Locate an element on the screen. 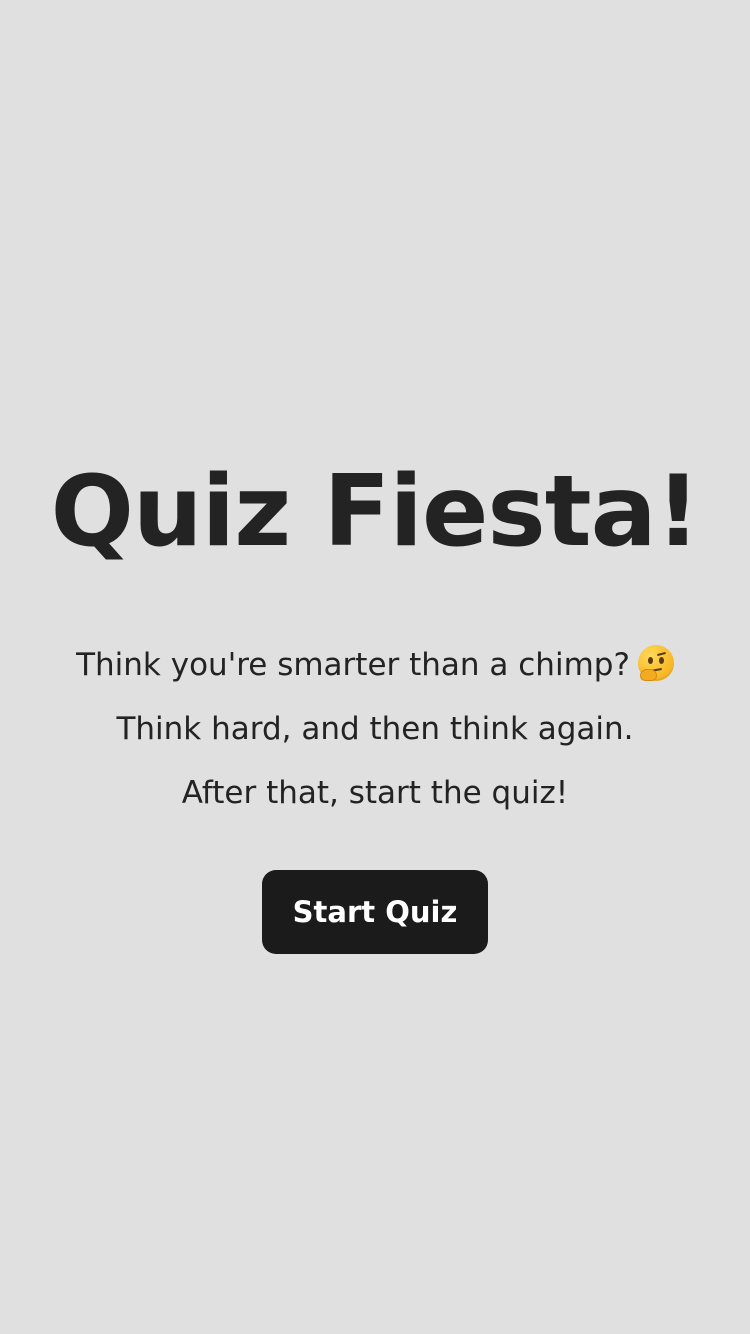  thinking-face-icon is located at coordinates (655, 663).